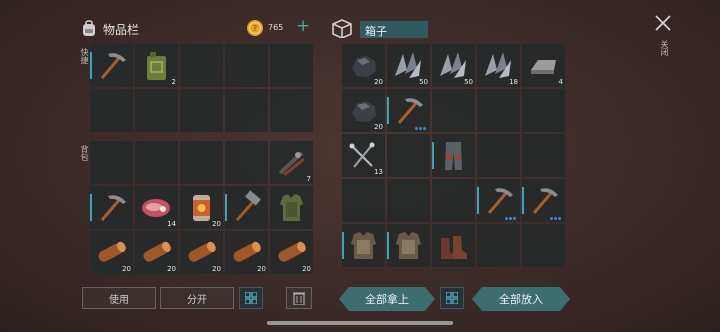 This screenshot has height=332, width=720. I want to click on close-button, so click(665, 25).